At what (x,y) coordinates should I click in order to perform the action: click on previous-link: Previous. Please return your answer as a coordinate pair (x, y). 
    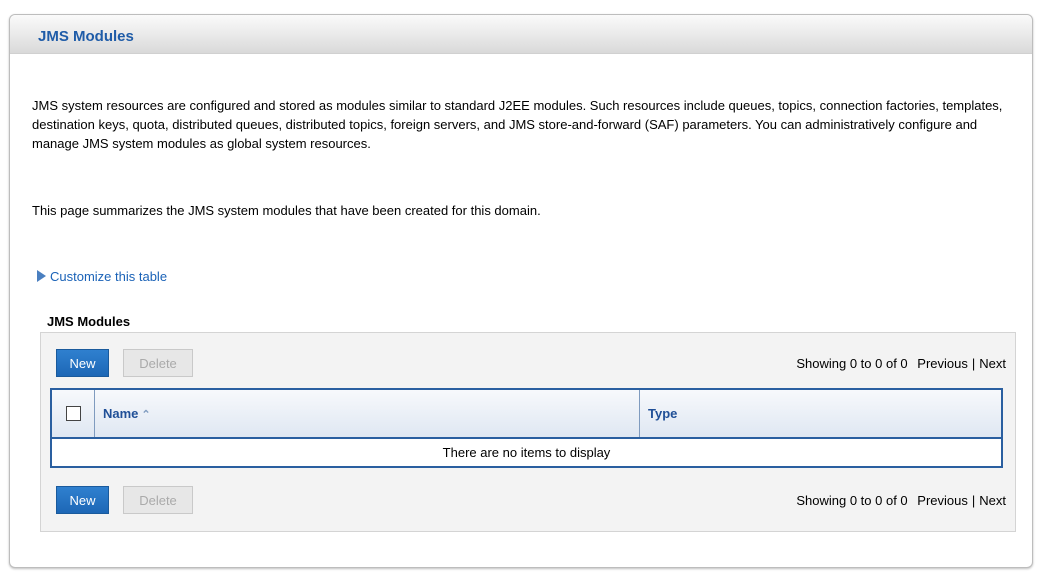
    Looking at the image, I should click on (942, 363).